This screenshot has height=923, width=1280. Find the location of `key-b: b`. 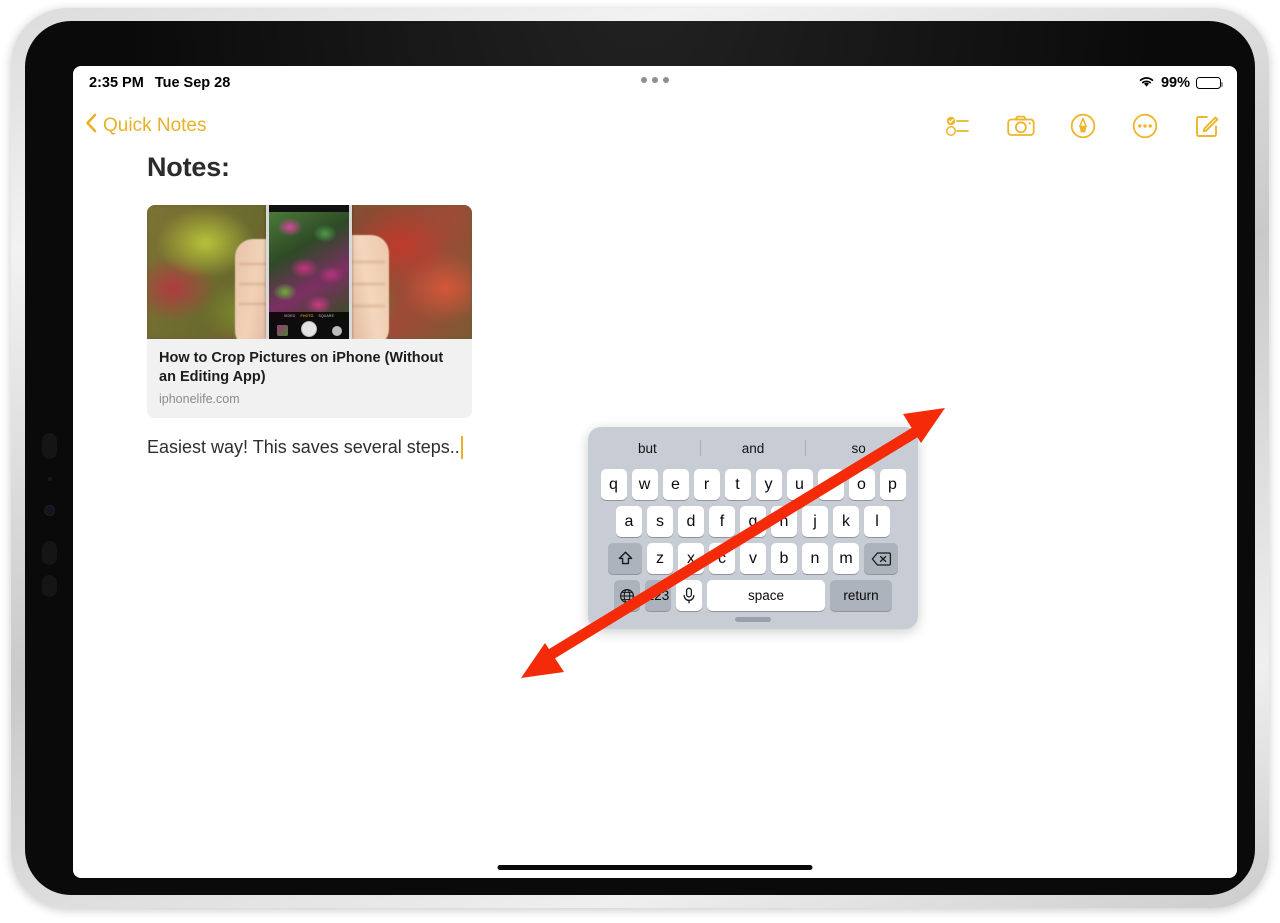

key-b: b is located at coordinates (784, 558).